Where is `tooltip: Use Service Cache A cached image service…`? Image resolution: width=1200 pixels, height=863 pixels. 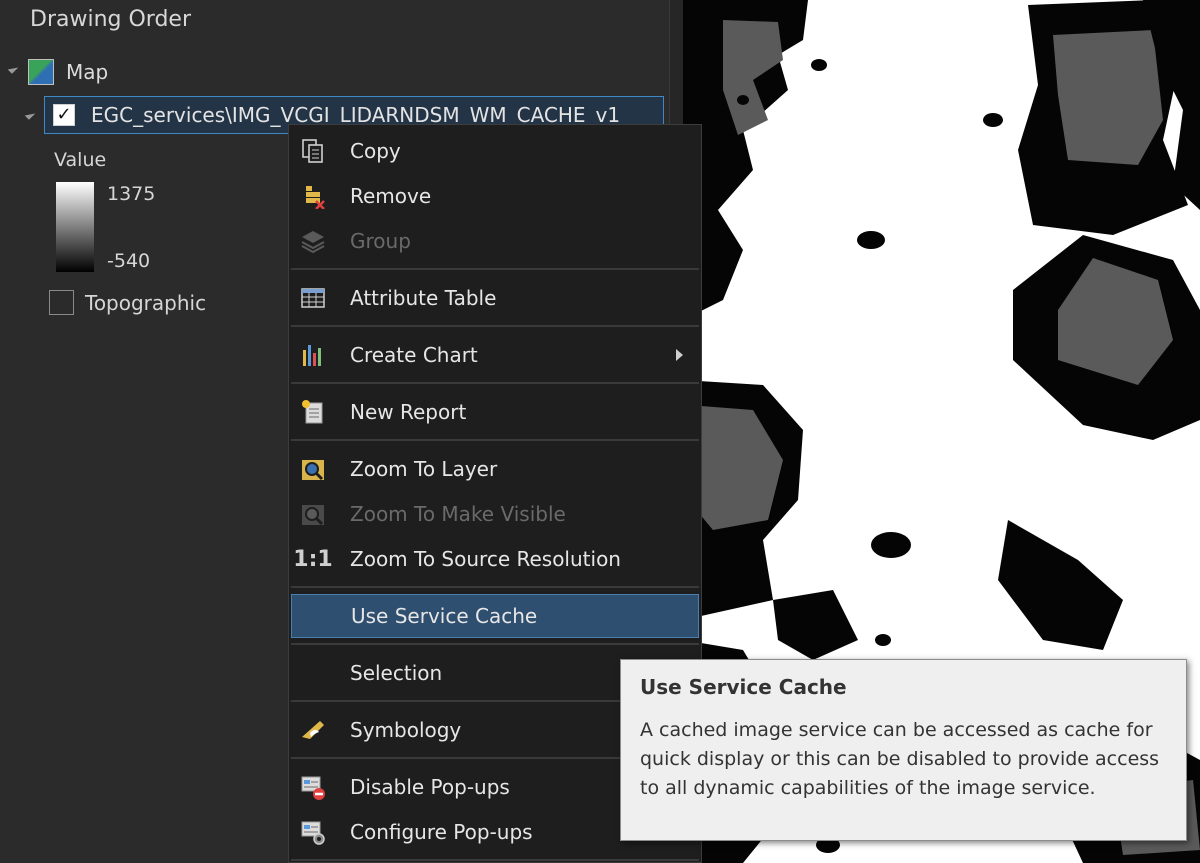
tooltip: Use Service Cache A cached image service… is located at coordinates (903, 750).